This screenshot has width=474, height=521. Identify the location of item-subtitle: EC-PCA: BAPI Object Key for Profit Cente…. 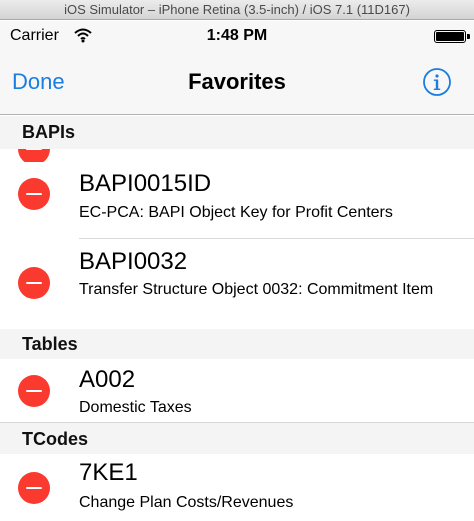
(236, 212).